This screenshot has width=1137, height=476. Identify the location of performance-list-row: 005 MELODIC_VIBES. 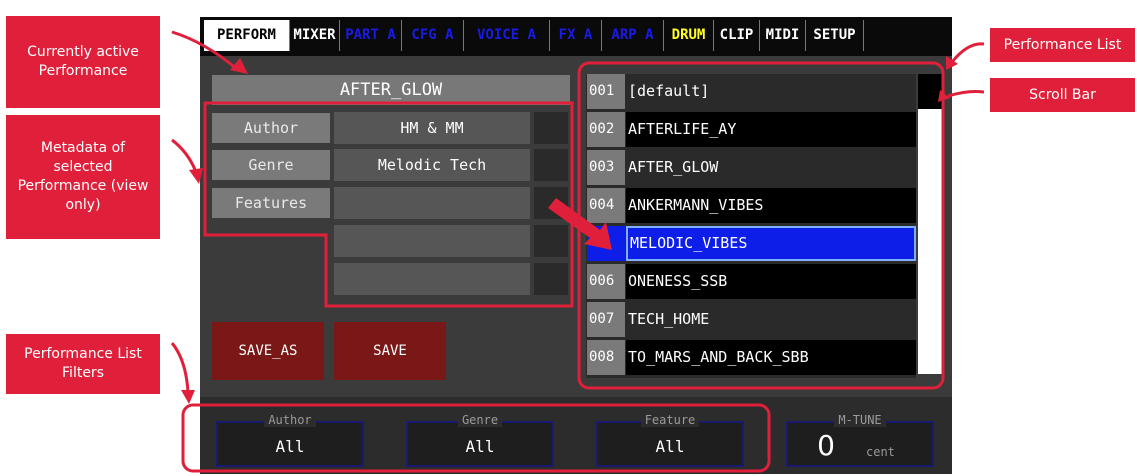
(751, 243).